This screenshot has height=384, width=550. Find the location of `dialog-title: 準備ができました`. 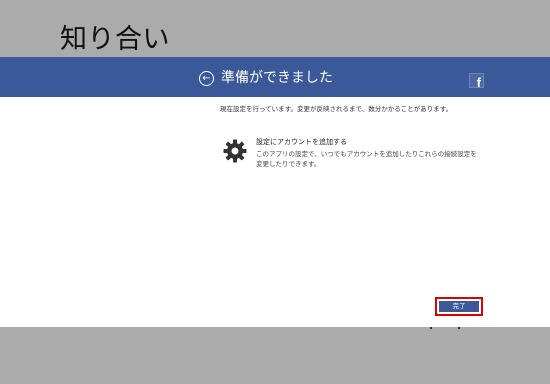

dialog-title: 準備ができました is located at coordinates (277, 78).